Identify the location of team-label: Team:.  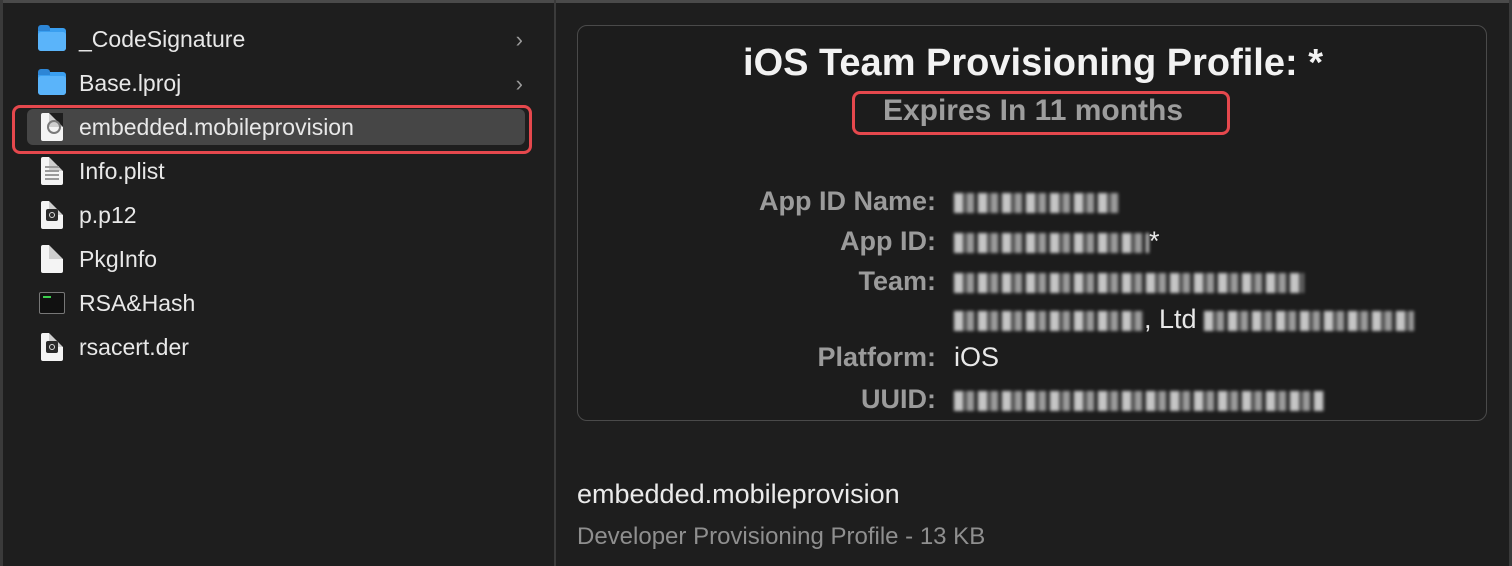
(897, 281).